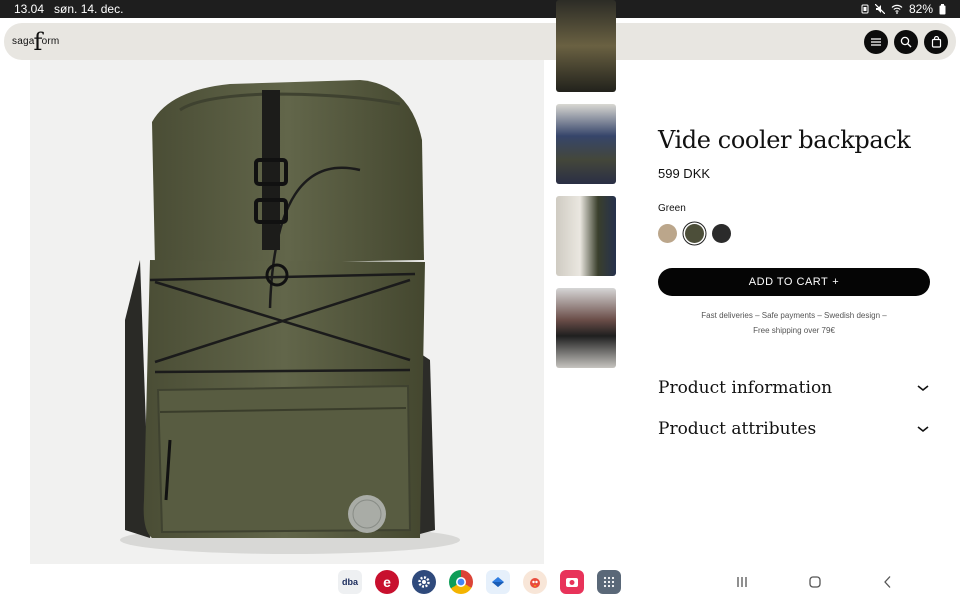 Image resolution: width=960 pixels, height=600 pixels. What do you see at coordinates (89, 9) in the screenshot?
I see `status-date: søn. 14. dec.` at bounding box center [89, 9].